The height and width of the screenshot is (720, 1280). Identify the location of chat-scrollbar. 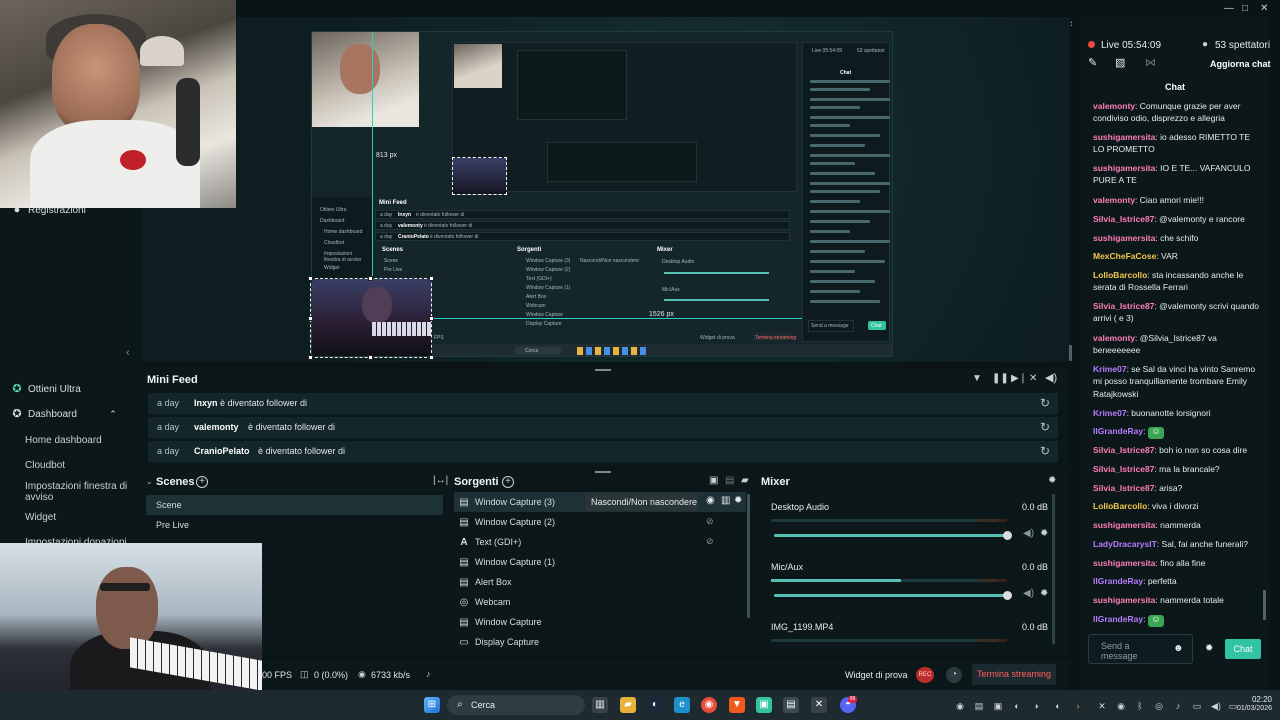
(1264, 605).